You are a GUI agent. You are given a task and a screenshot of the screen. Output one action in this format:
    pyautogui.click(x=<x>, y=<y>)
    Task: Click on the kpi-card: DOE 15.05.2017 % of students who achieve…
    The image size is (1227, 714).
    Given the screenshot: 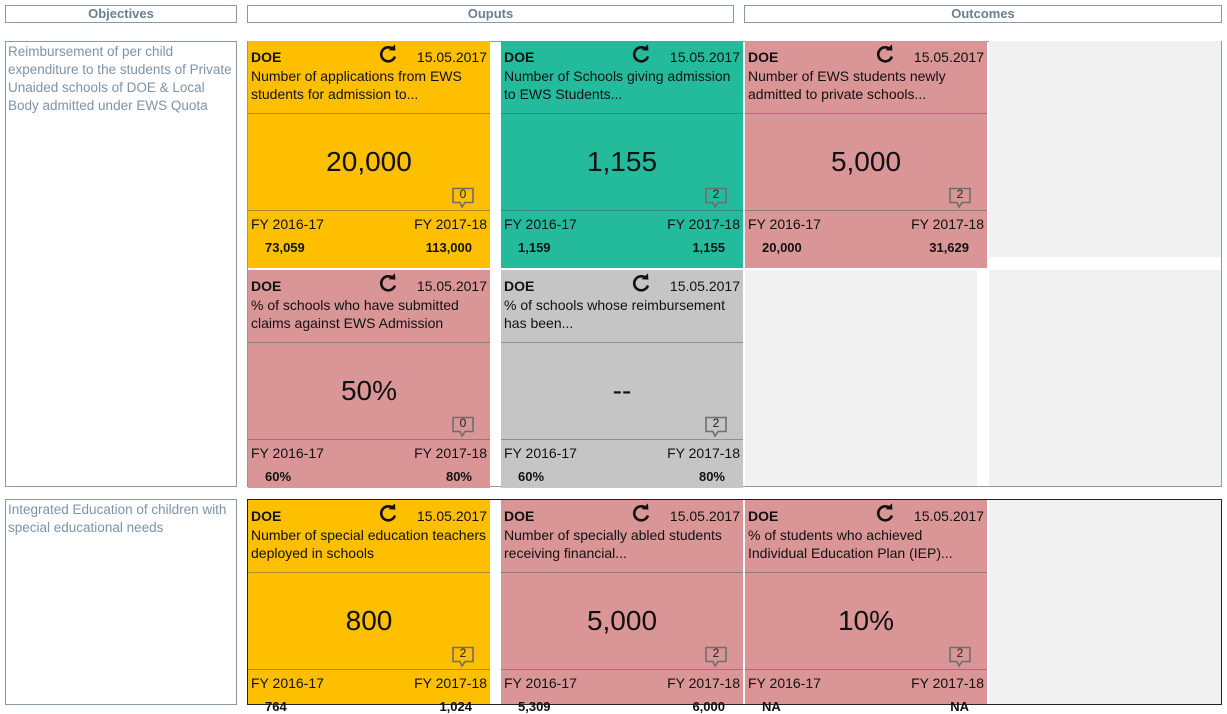 What is the action you would take?
    pyautogui.click(x=866, y=607)
    